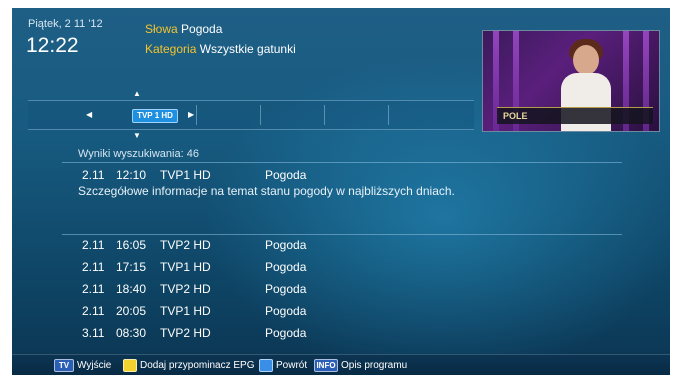 This screenshot has width=682, height=381. I want to click on result-time: 08:30, so click(131, 333).